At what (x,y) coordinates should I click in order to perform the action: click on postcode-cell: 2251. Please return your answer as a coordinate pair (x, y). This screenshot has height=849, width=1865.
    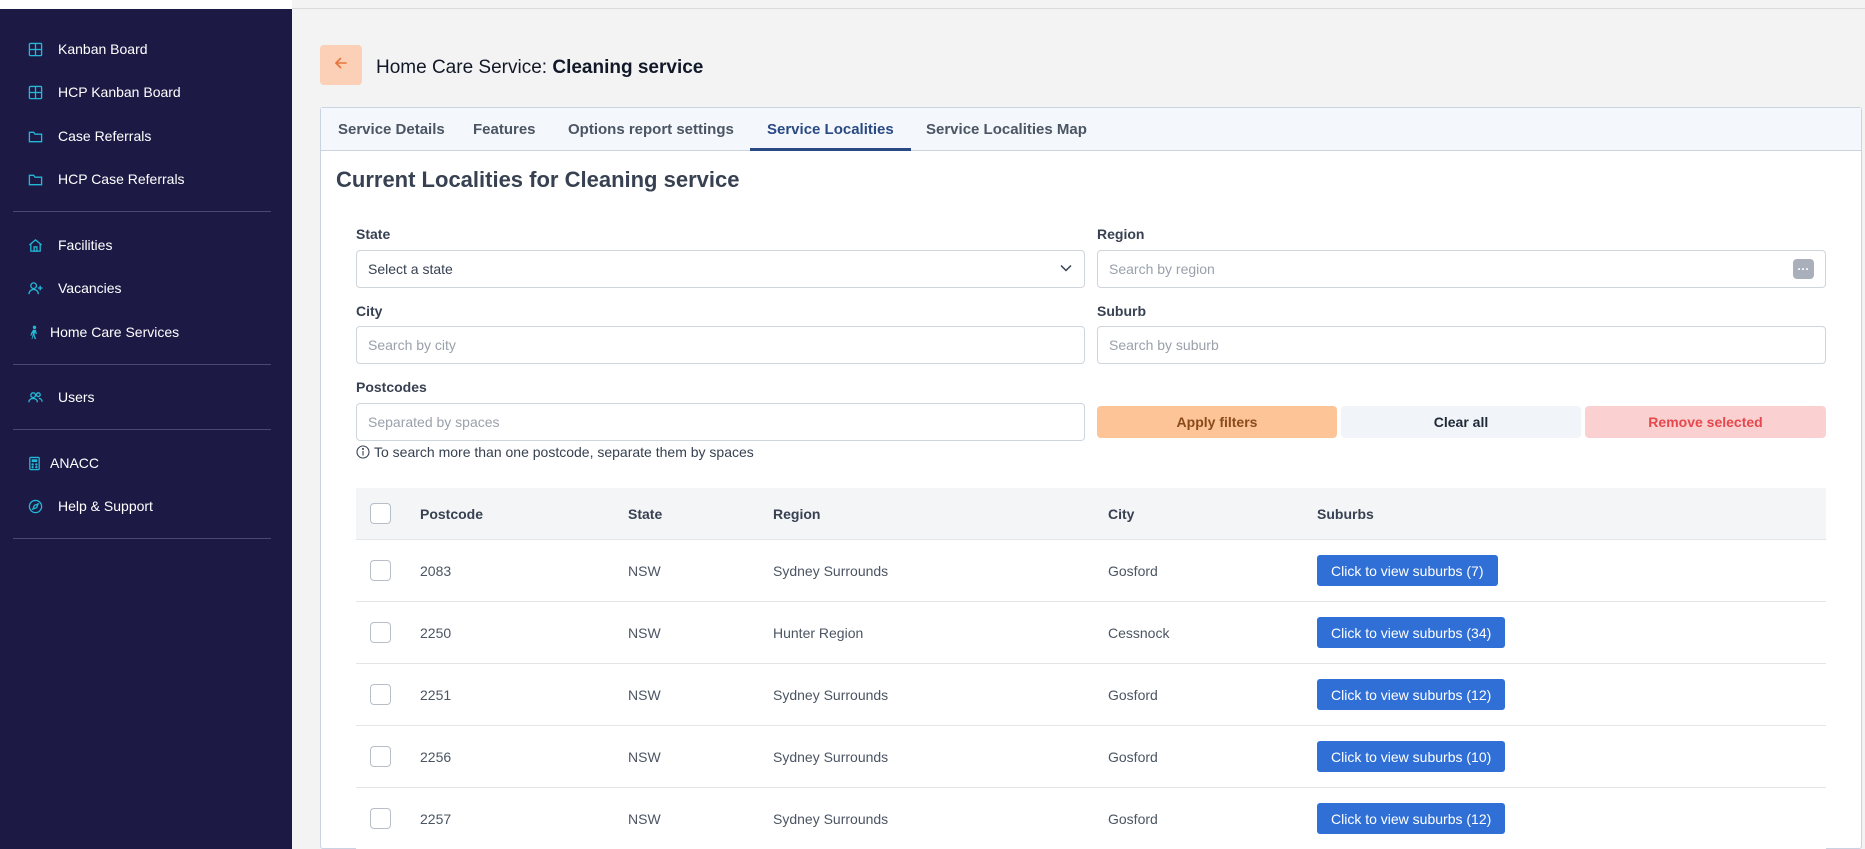
    Looking at the image, I should click on (436, 694).